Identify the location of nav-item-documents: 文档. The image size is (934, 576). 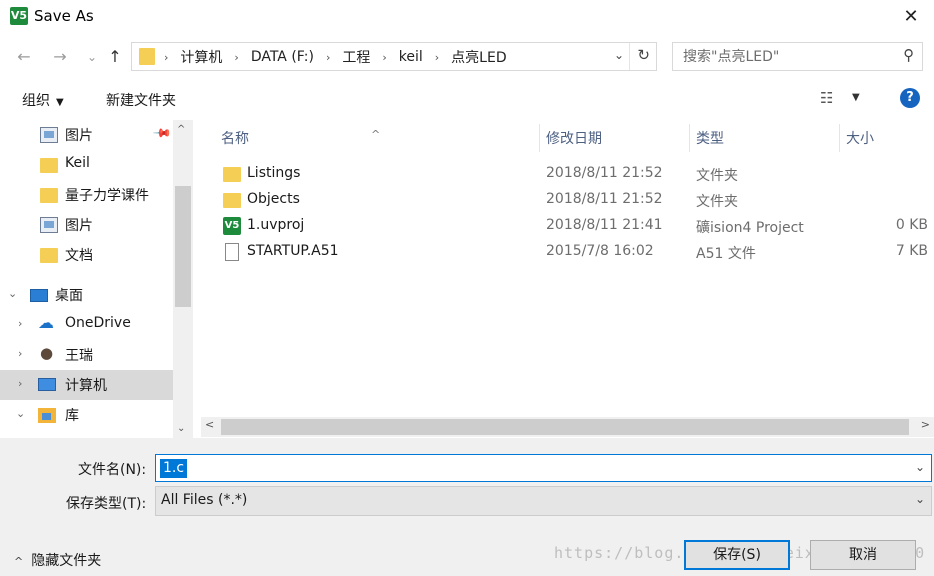
(86, 255).